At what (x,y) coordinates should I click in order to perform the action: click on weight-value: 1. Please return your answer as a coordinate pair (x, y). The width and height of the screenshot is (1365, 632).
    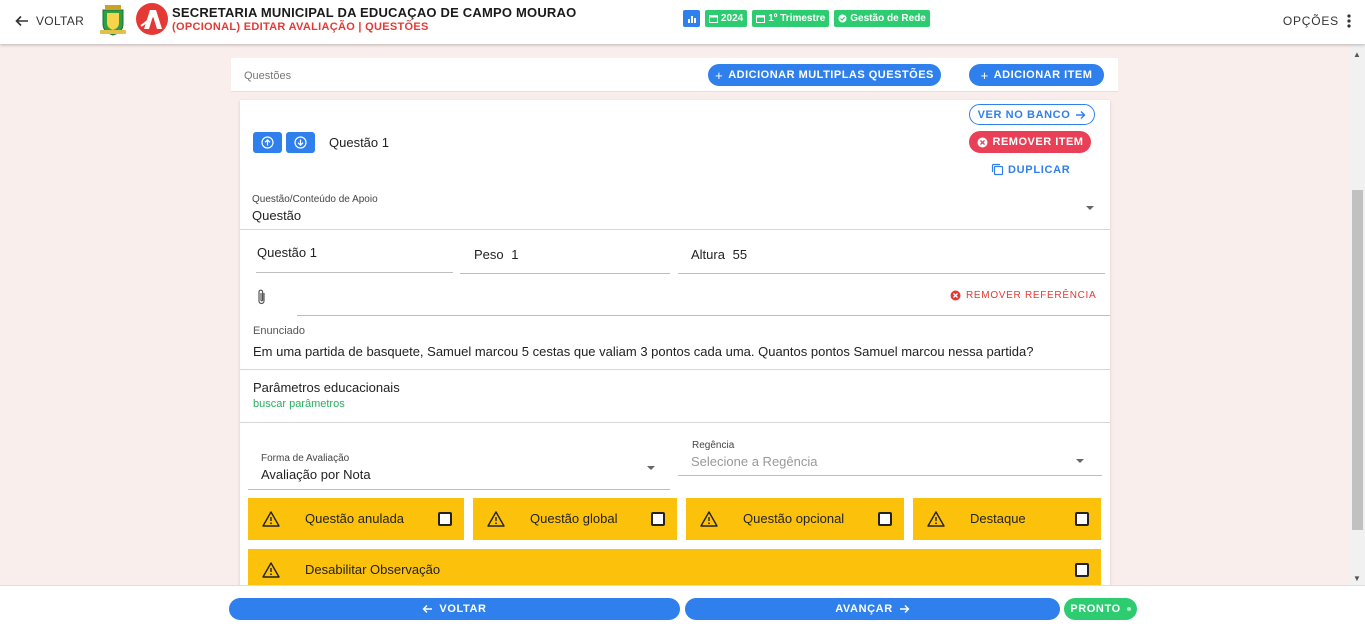
    Looking at the image, I should click on (515, 254).